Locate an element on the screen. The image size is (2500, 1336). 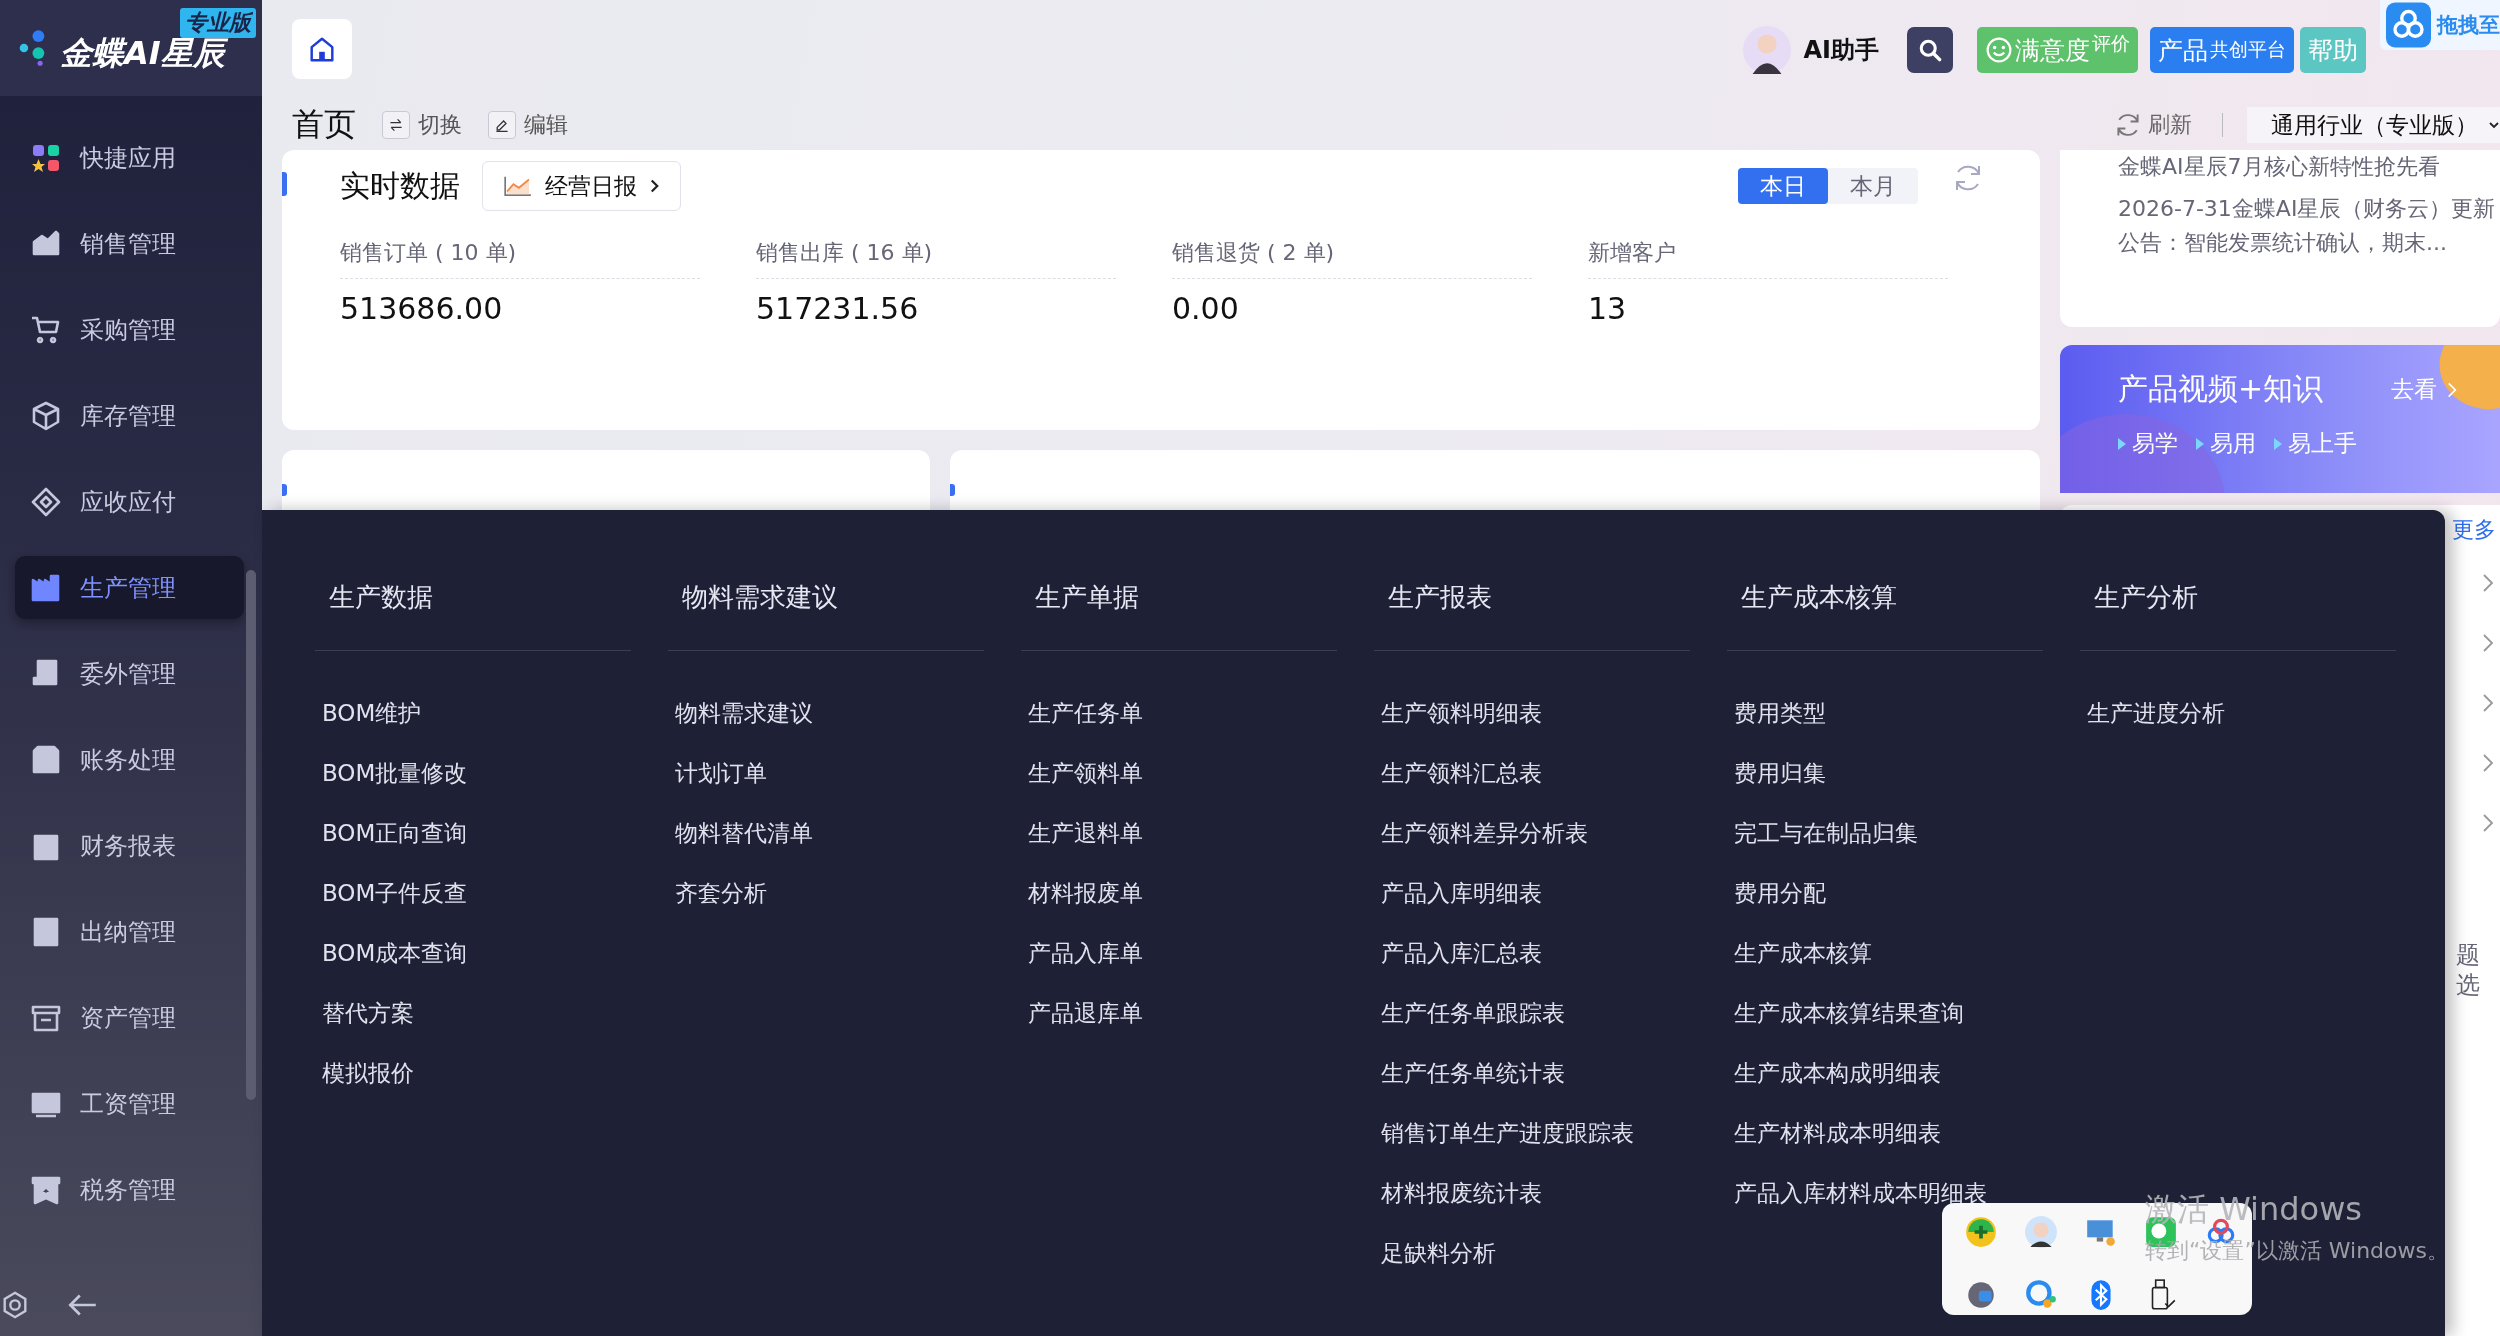
banner-title: 产品视频+知识 is located at coordinates (2221, 389).